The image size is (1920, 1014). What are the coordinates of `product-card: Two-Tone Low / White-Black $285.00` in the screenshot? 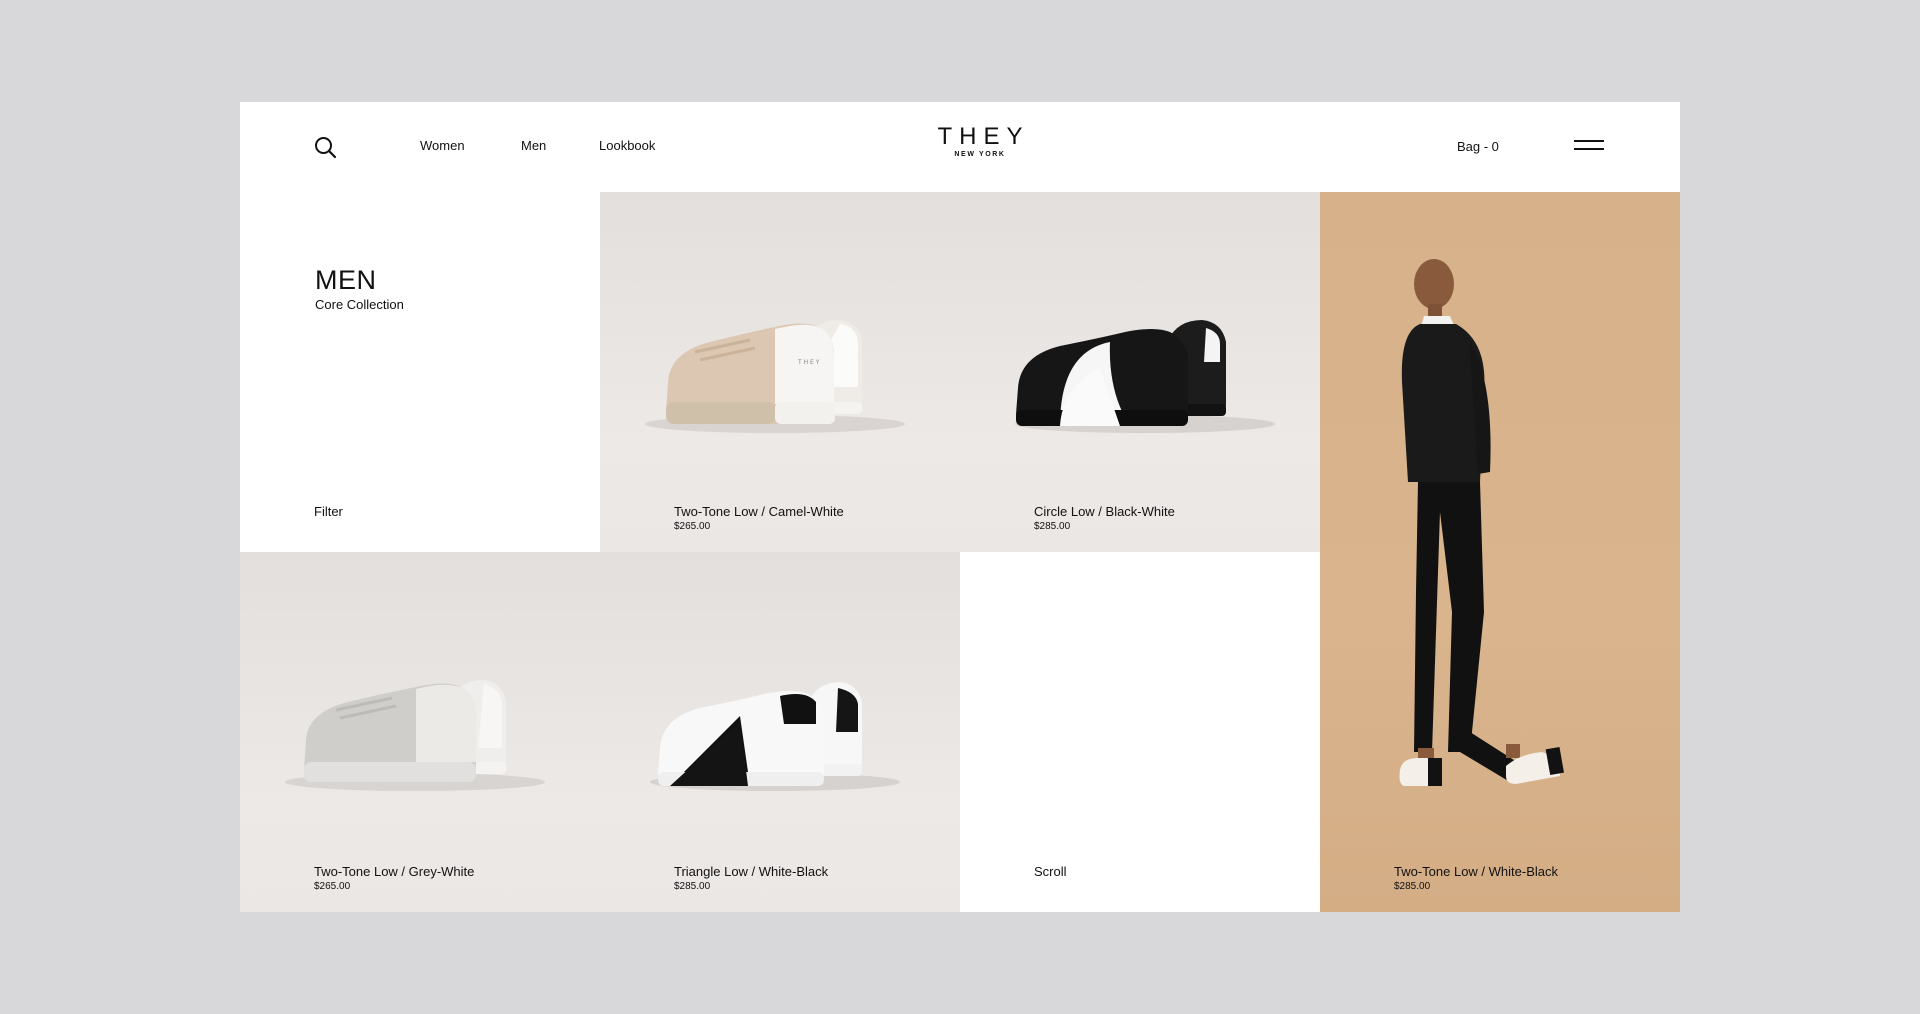 It's located at (1500, 552).